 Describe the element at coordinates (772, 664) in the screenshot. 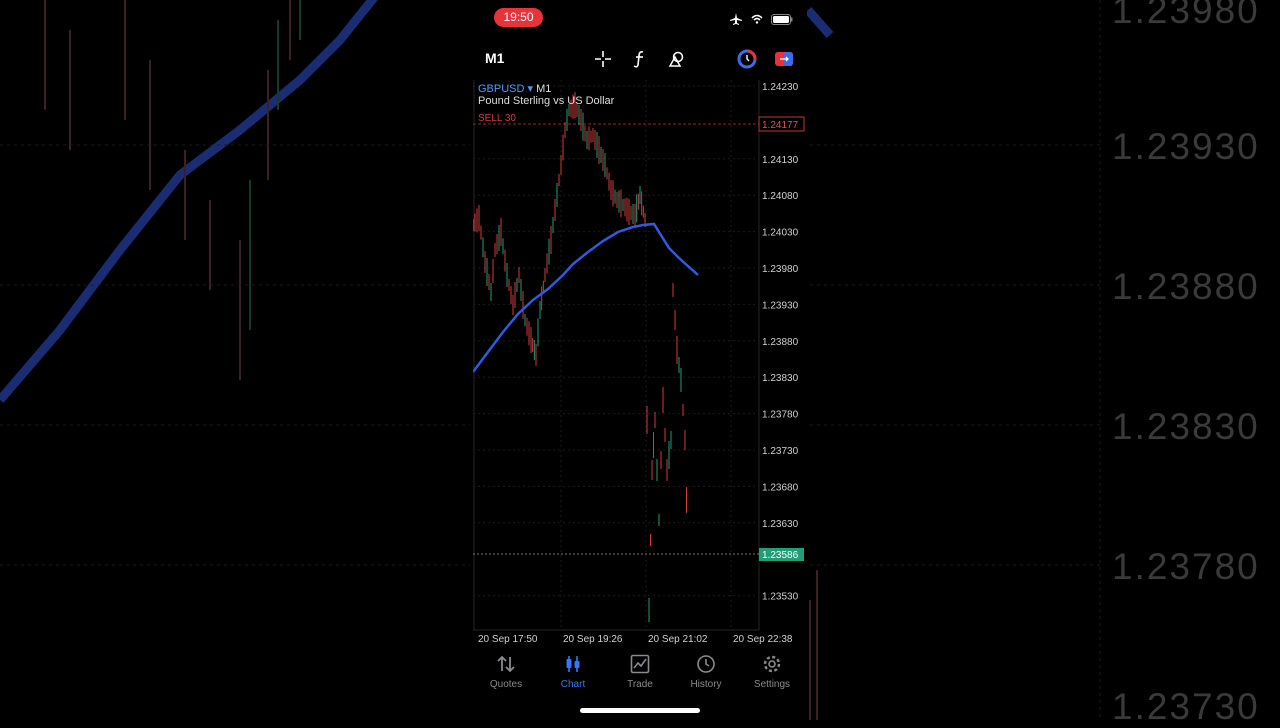

I see `settings-icon` at that location.